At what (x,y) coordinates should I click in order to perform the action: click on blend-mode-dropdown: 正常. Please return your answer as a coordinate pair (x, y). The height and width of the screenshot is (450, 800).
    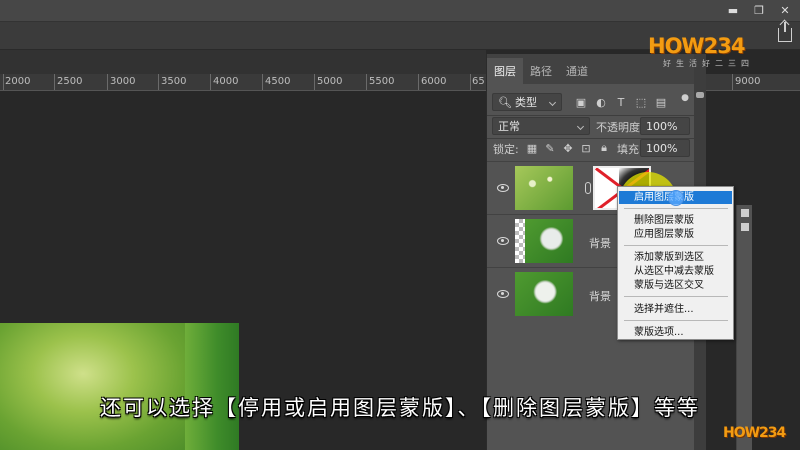
    Looking at the image, I should click on (541, 126).